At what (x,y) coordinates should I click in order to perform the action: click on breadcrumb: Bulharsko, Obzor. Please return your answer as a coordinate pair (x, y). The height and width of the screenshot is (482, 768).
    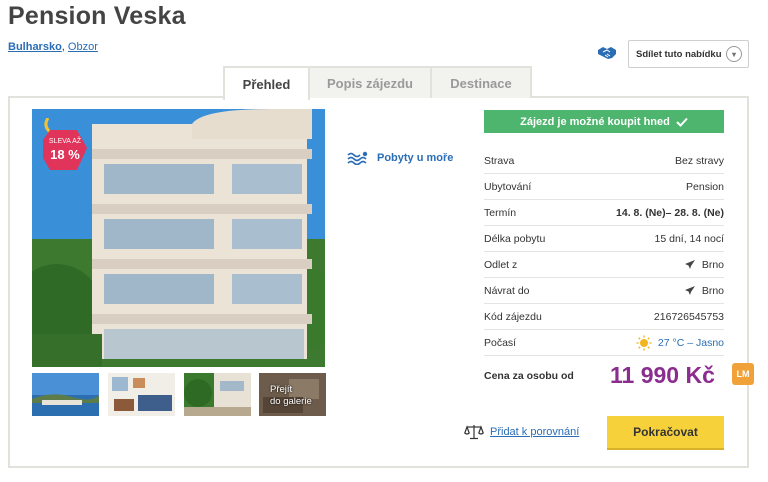
    Looking at the image, I should click on (53, 47).